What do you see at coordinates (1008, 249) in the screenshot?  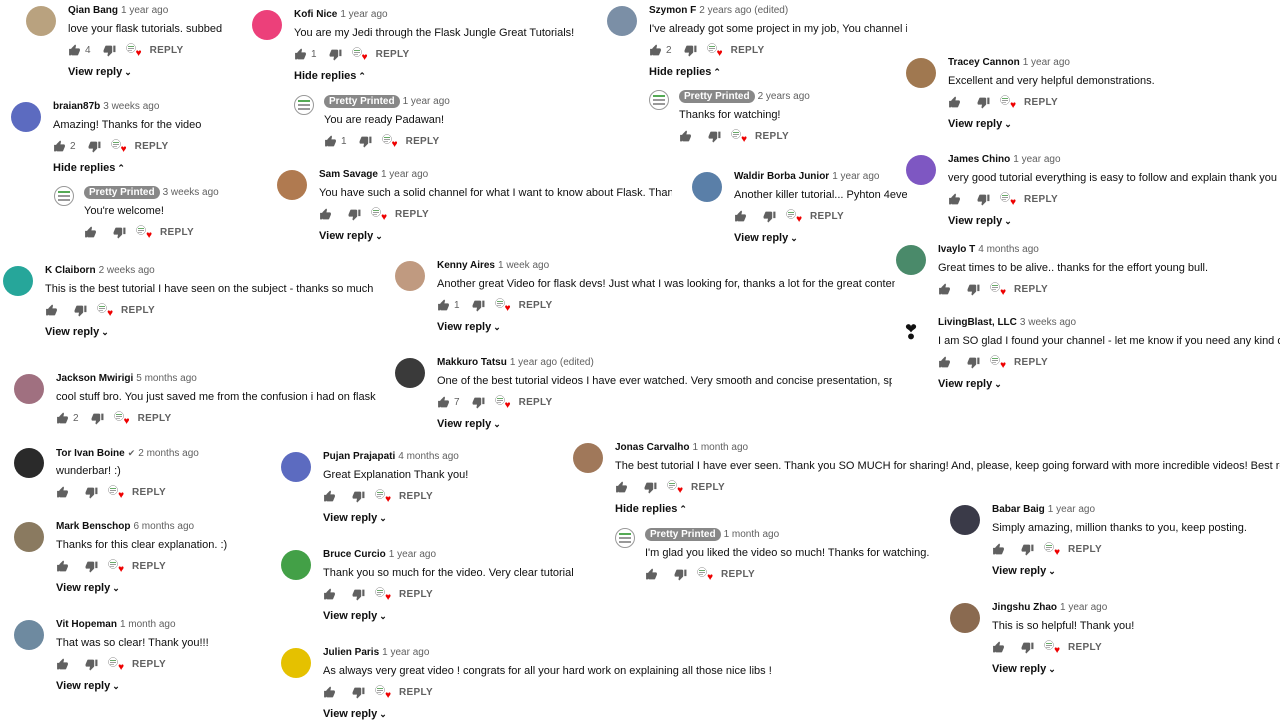 I see `timestamp: 4 months ago` at bounding box center [1008, 249].